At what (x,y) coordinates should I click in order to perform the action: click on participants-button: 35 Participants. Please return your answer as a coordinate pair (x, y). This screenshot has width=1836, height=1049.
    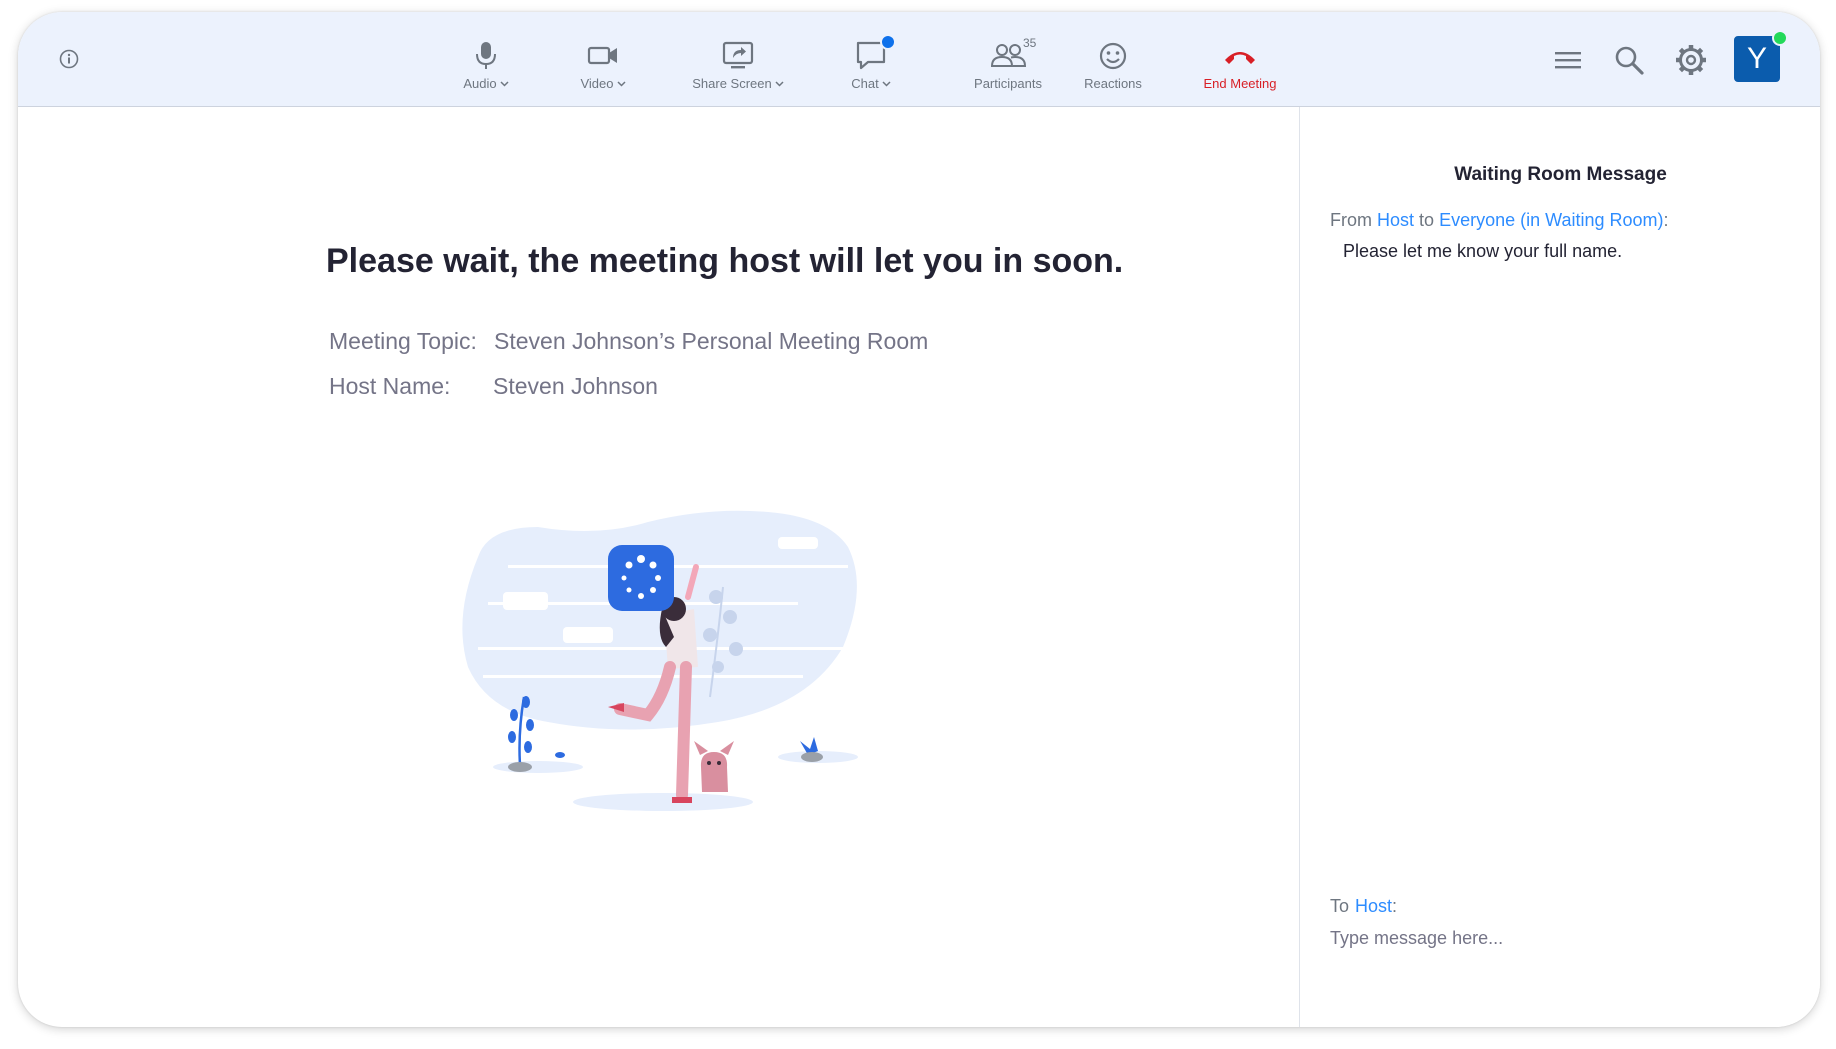
    Looking at the image, I should click on (1008, 68).